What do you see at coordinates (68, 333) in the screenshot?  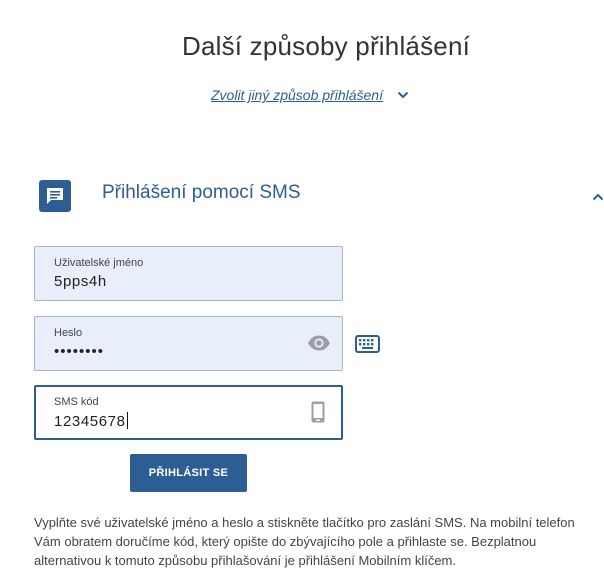 I see `password-label: Heslo` at bounding box center [68, 333].